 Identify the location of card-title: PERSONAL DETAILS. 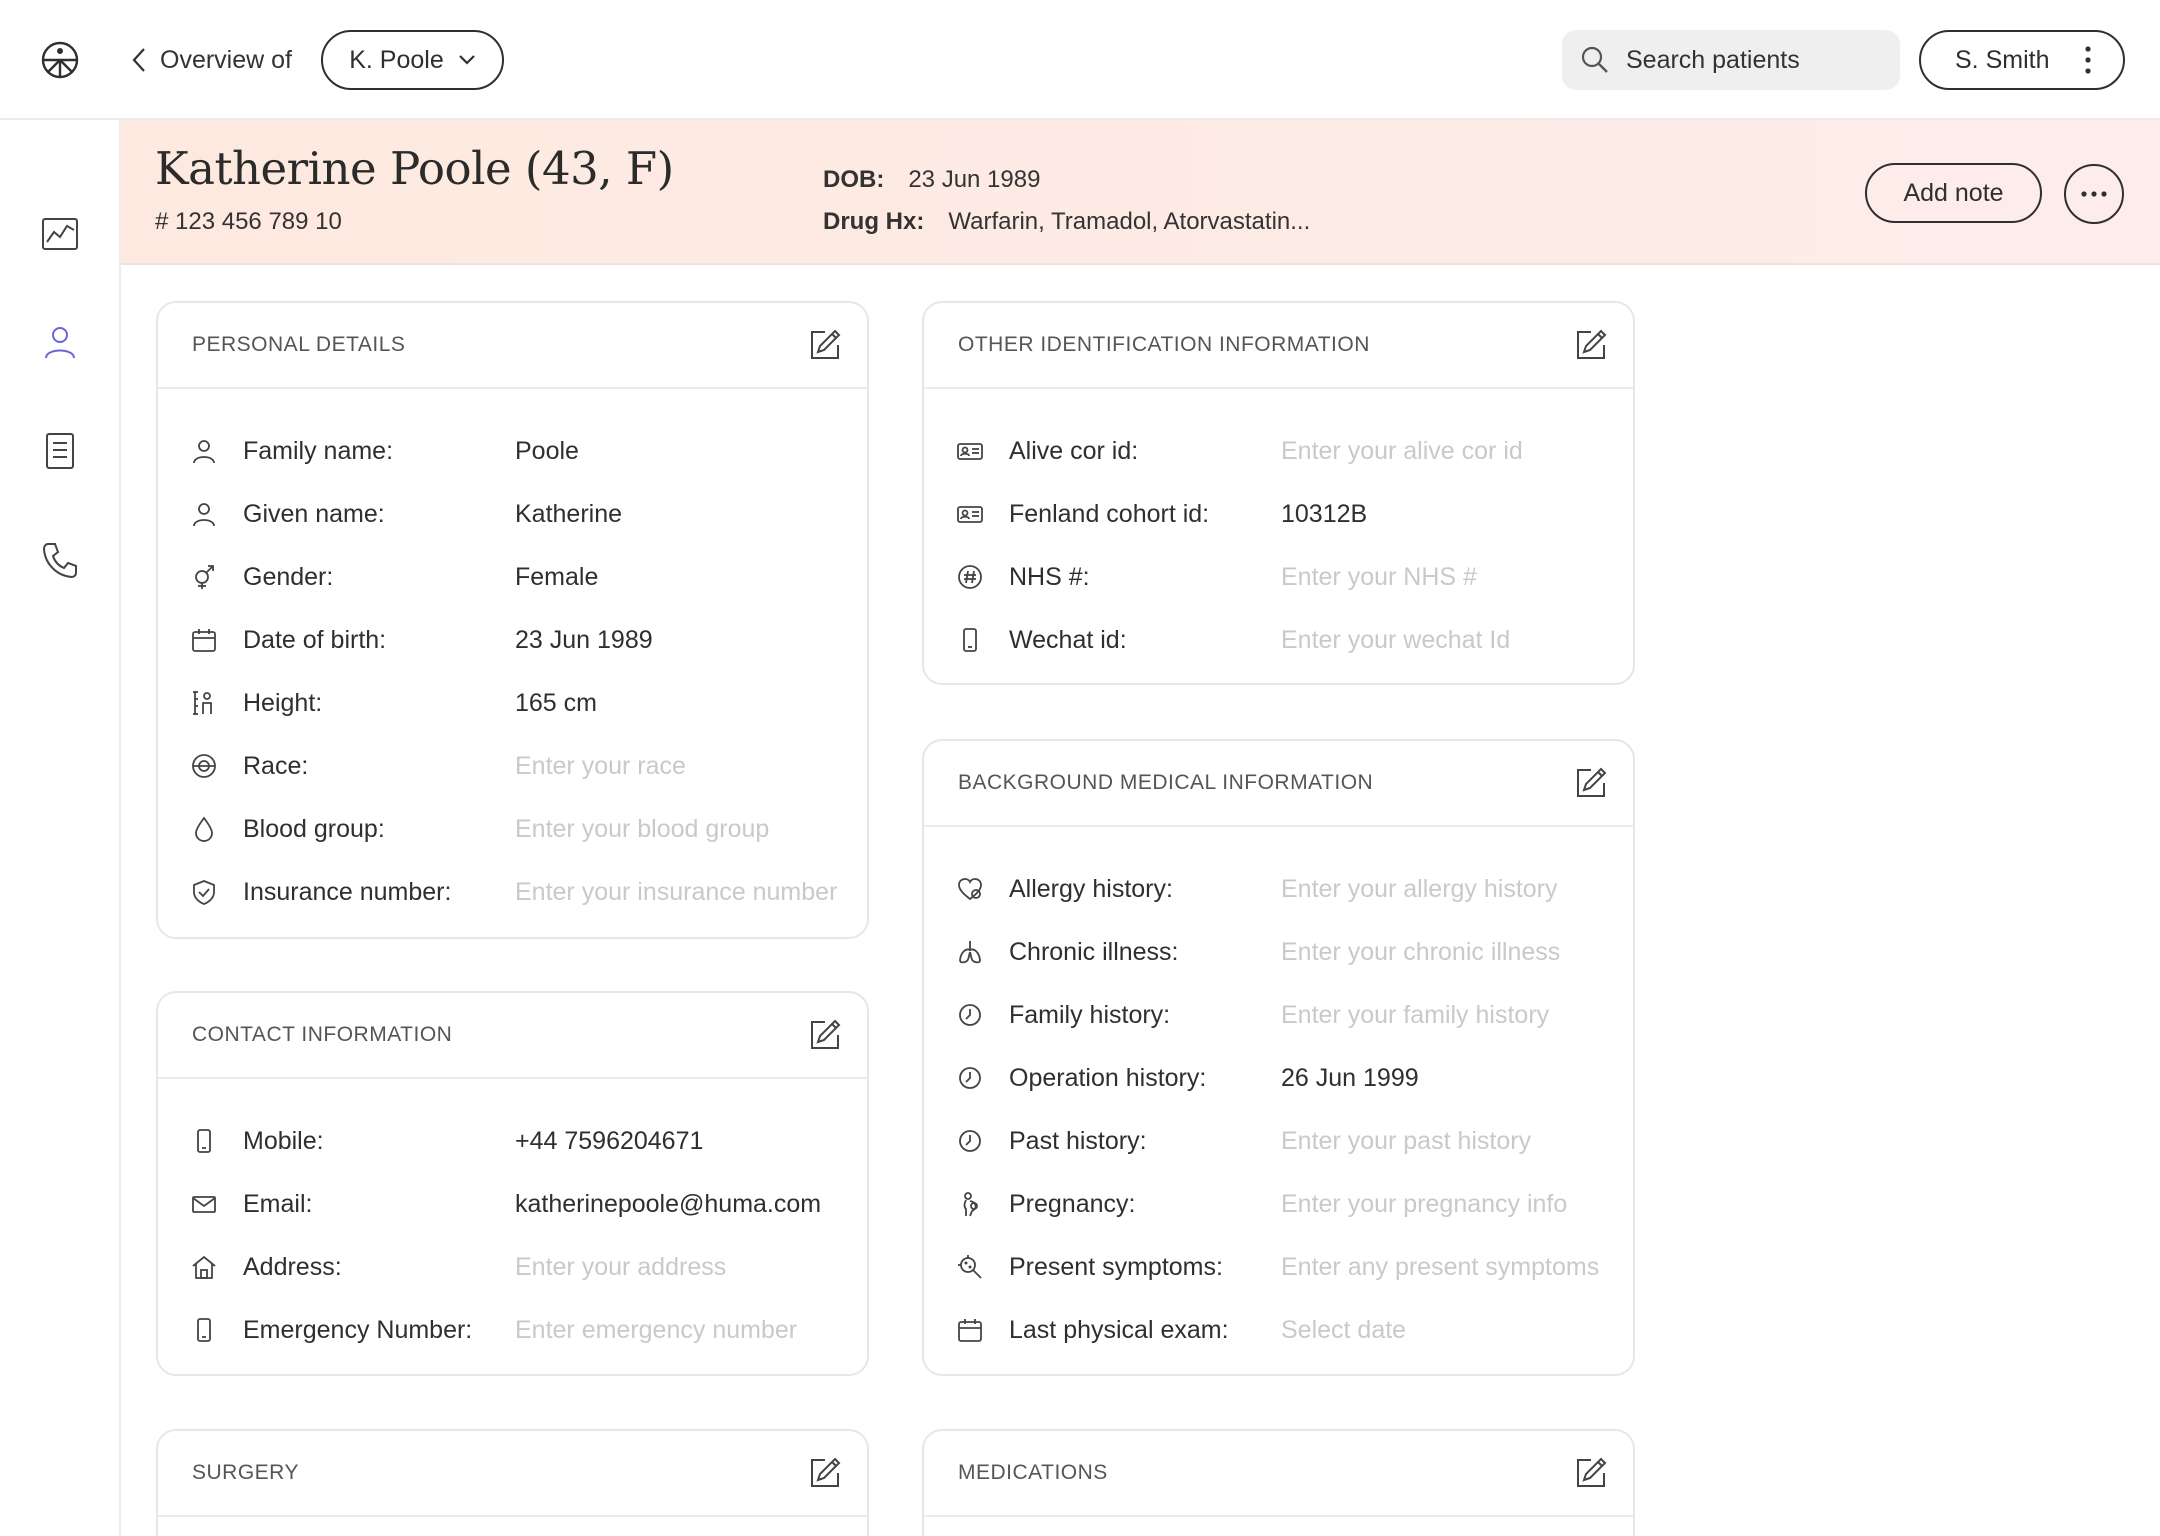
(299, 344).